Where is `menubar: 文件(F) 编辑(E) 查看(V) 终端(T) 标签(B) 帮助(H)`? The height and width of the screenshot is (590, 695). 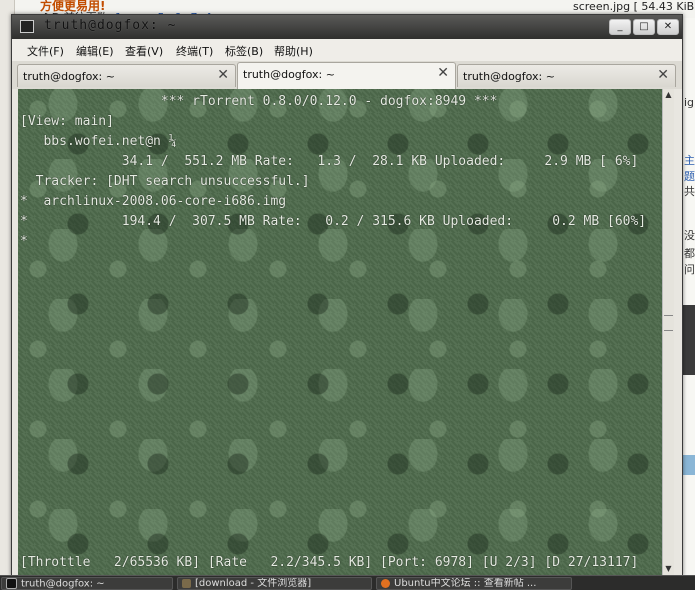
menubar: 文件(F) 编辑(E) 查看(V) 终端(T) 标签(B) 帮助(H) is located at coordinates (347, 50).